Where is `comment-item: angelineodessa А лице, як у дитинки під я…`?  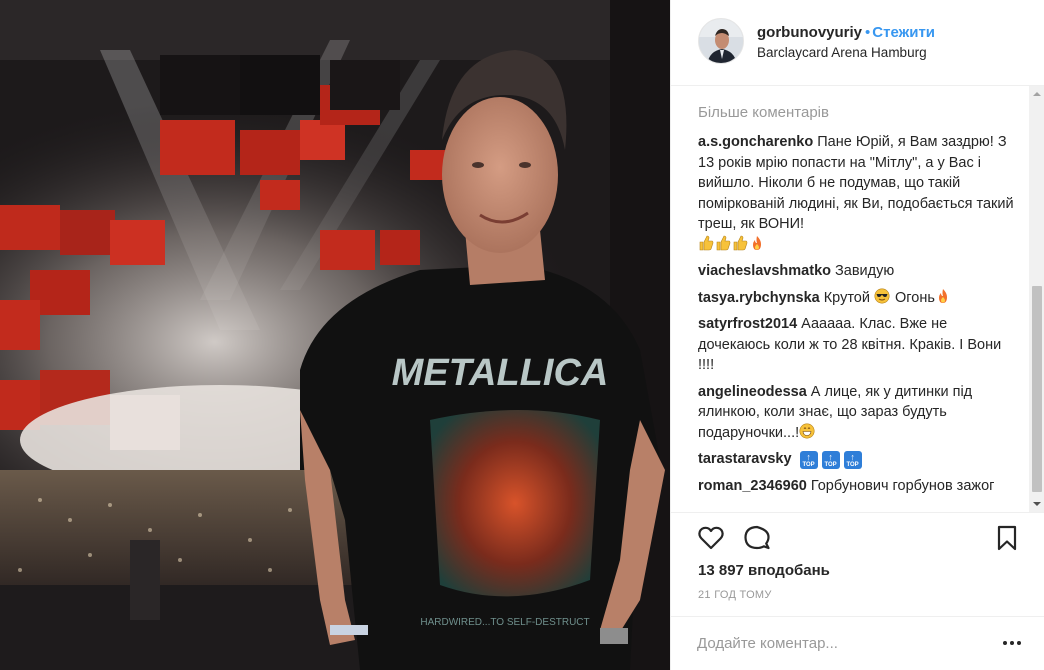
comment-item: angelineodessa А лице, як у дитинки під я… is located at coordinates (857, 413).